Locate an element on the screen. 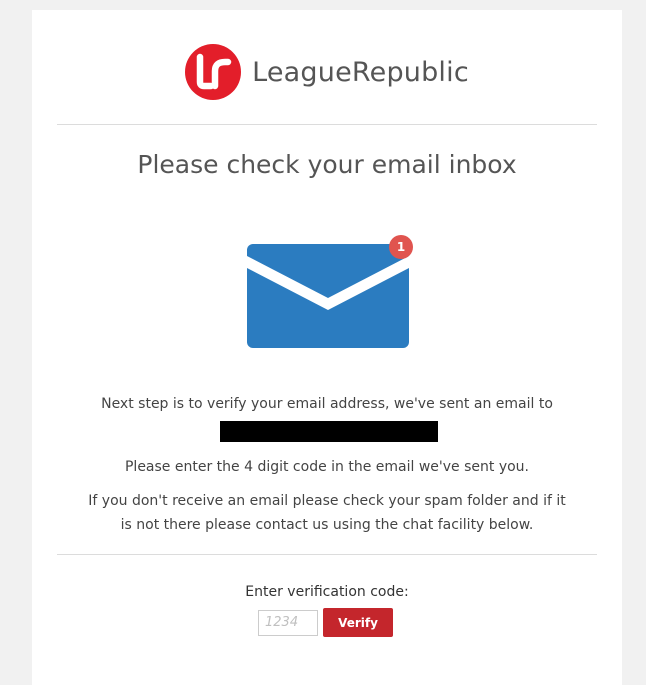  envelope-icon is located at coordinates (328, 296).